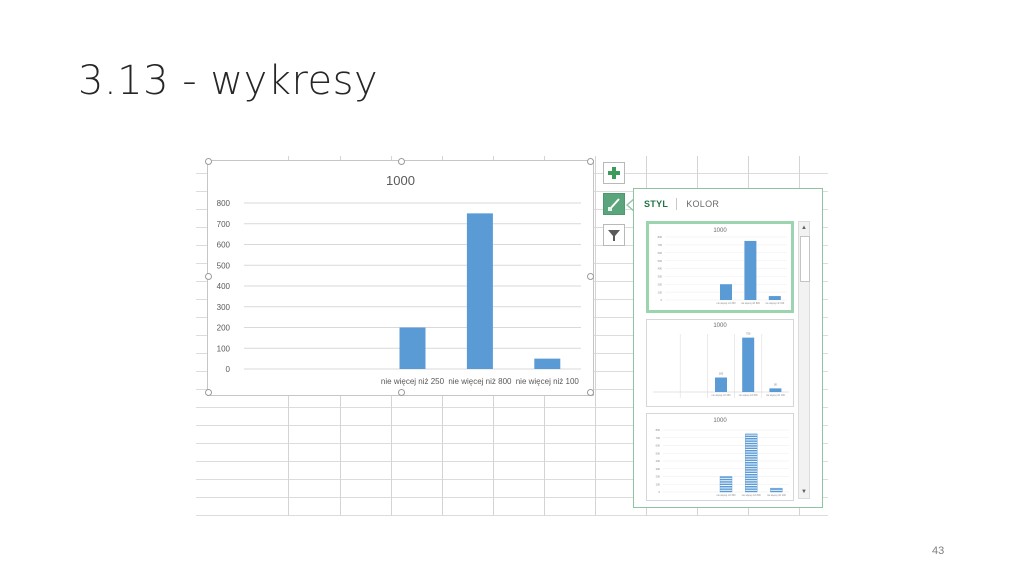 The width and height of the screenshot is (1024, 576). I want to click on plus-icon, so click(614, 173).